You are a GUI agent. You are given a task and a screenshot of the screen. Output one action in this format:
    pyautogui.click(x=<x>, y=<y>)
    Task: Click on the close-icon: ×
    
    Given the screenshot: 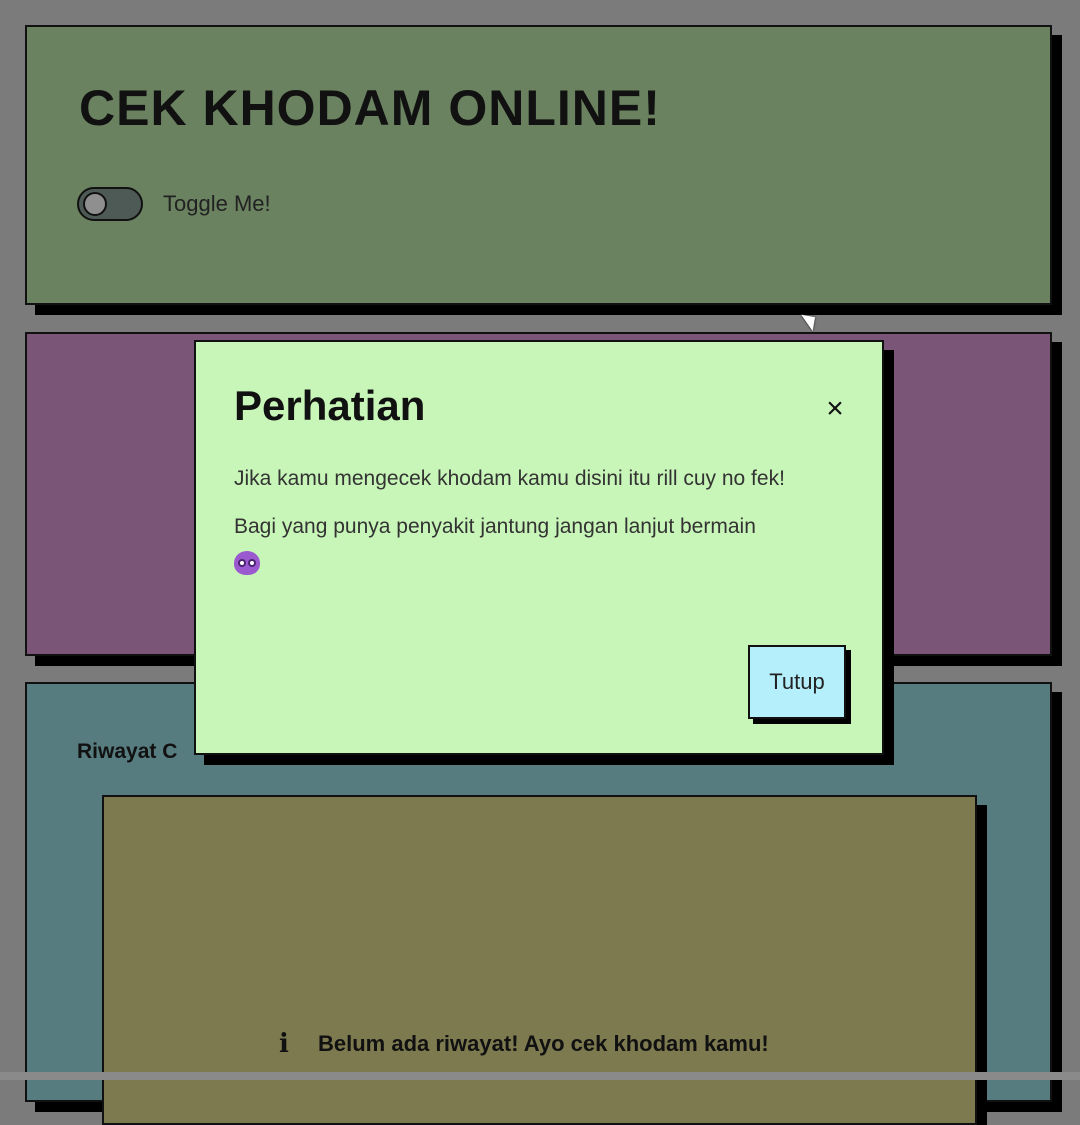 What is the action you would take?
    pyautogui.click(x=835, y=409)
    